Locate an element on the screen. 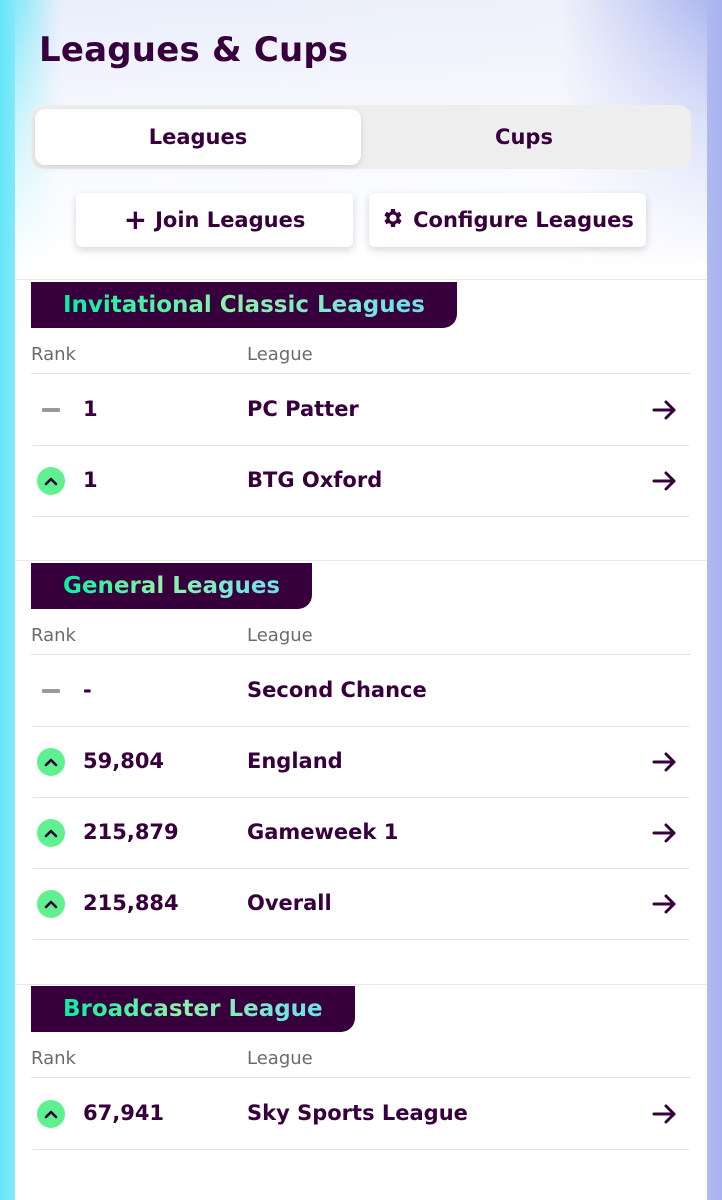 This screenshot has width=722, height=1200. league-row: 1 BTG Oxford is located at coordinates (361, 481).